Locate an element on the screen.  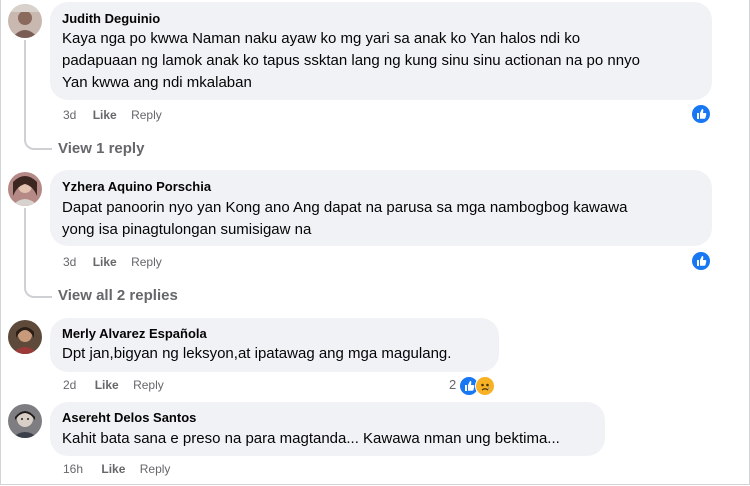
view-replies-link: View all 2 replies is located at coordinates (118, 295).